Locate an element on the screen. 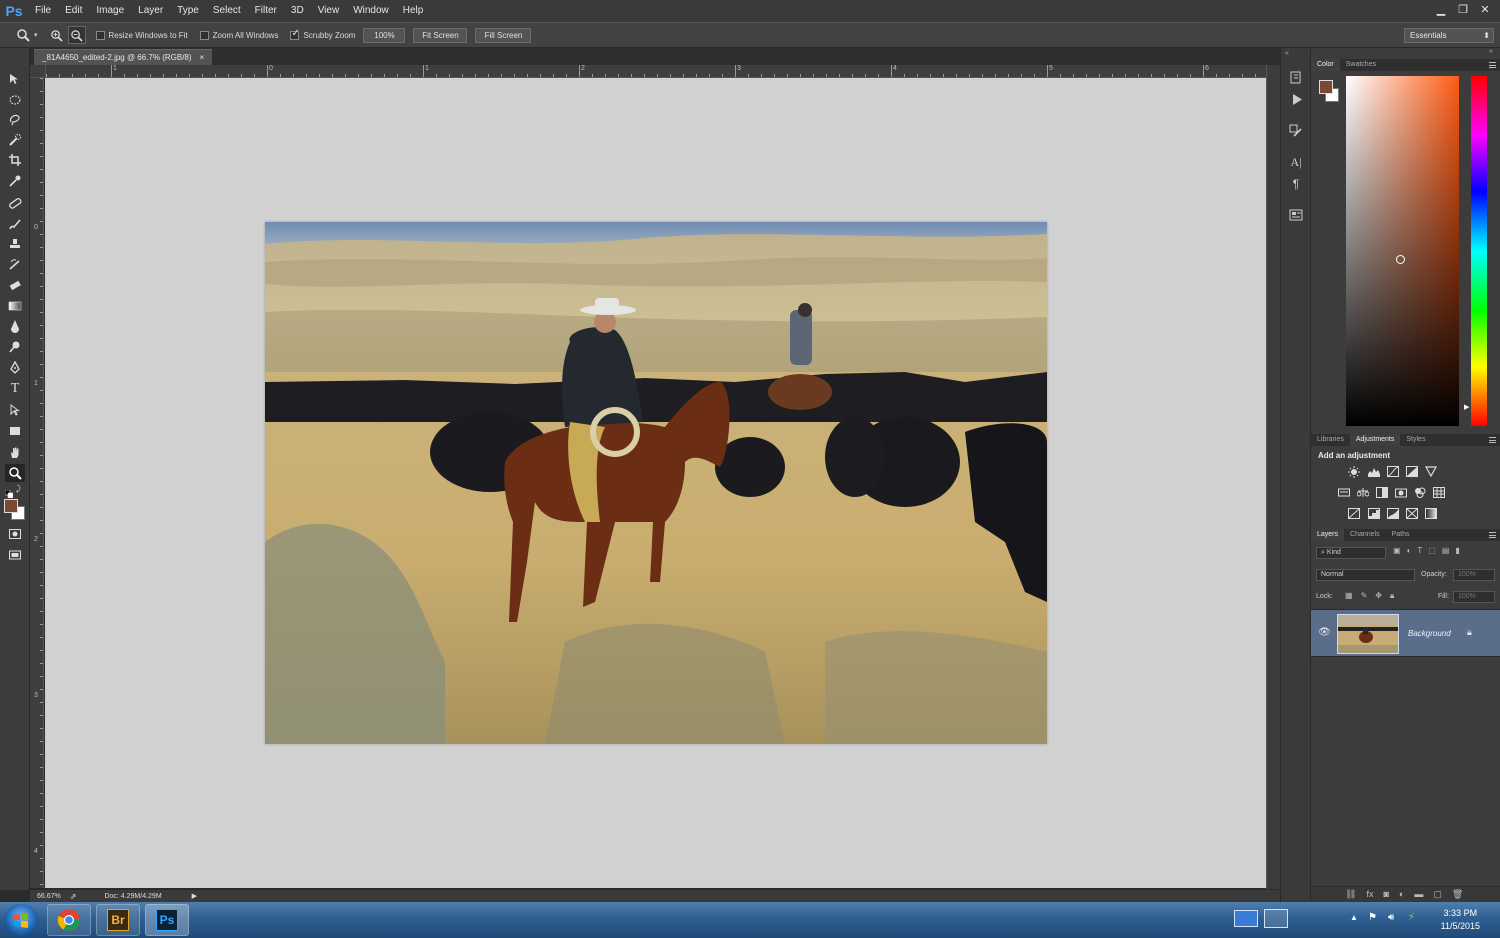 The height and width of the screenshot is (938, 1500). eyedropper-tool-icon is located at coordinates (15, 181).